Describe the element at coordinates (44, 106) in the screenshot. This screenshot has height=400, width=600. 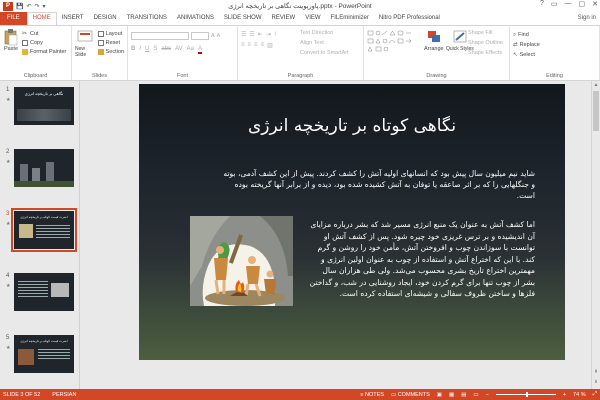
I see `thumbnail-image: نگاهی بر تاریخچه انرژی` at that location.